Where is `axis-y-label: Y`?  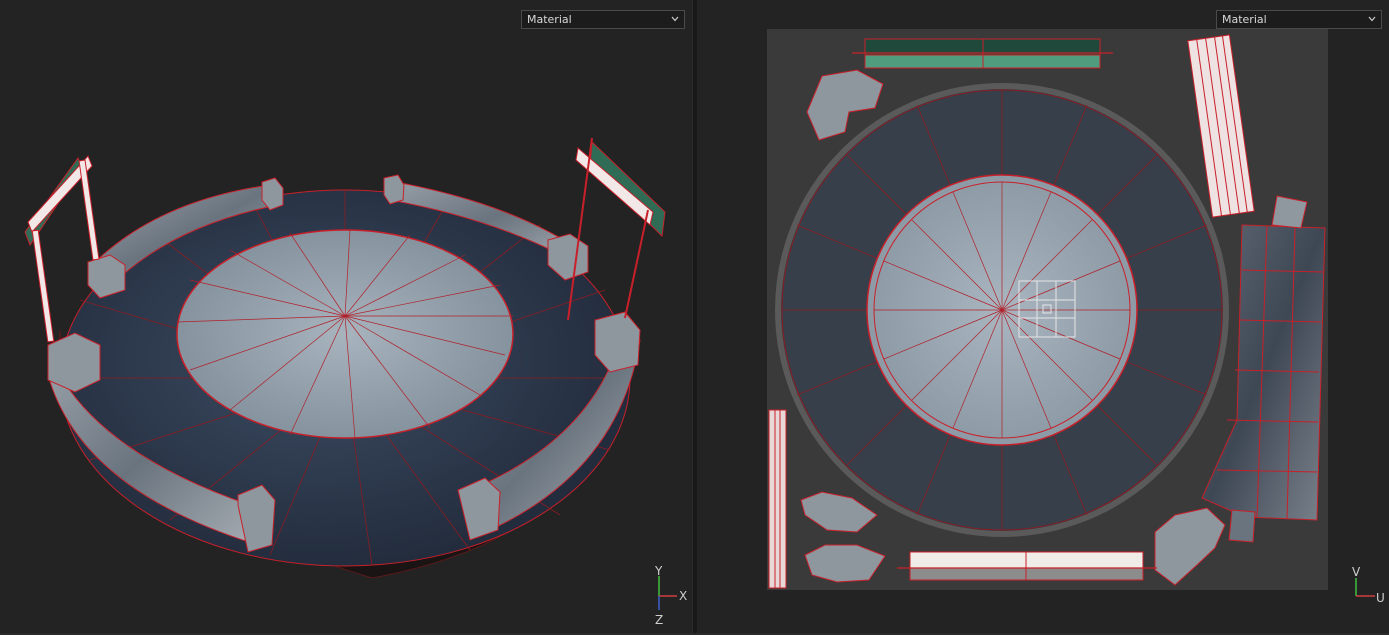
axis-y-label: Y is located at coordinates (658, 571).